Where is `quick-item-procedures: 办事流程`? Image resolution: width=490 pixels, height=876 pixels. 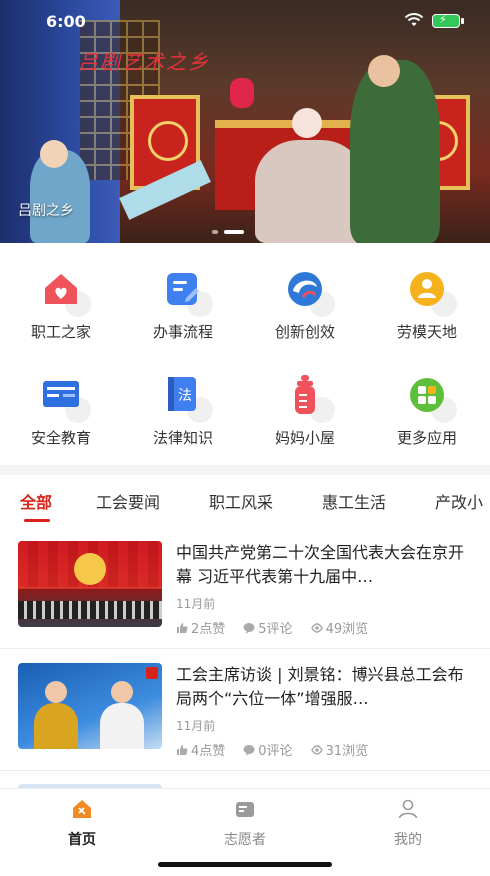 quick-item-procedures: 办事流程 is located at coordinates (183, 304).